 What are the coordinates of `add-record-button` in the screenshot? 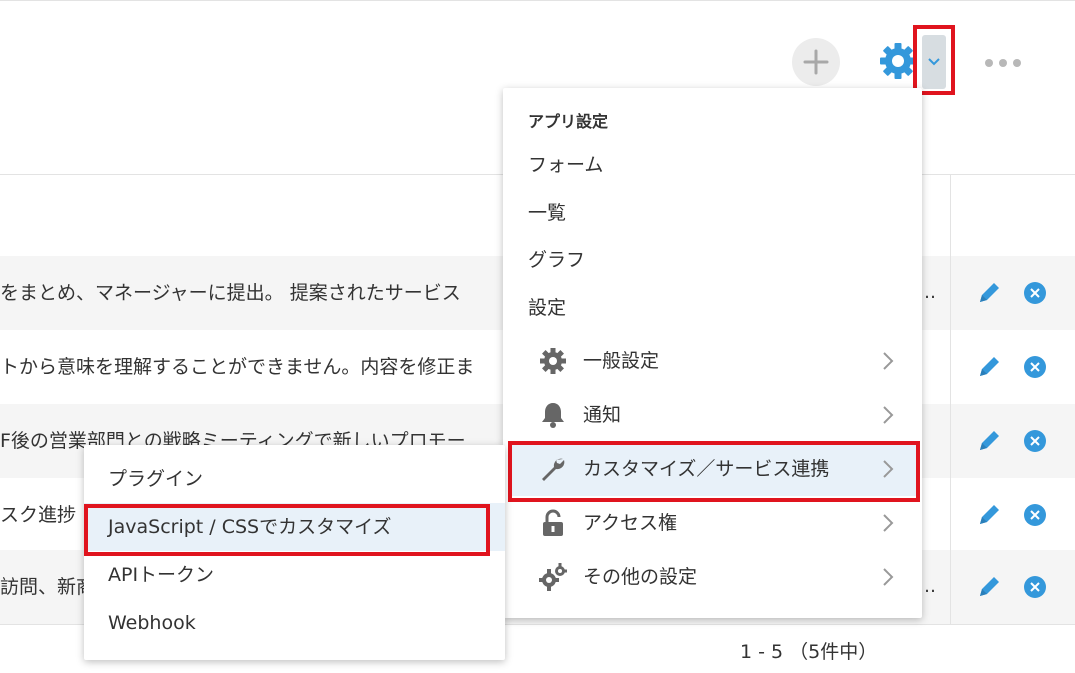 It's located at (816, 62).